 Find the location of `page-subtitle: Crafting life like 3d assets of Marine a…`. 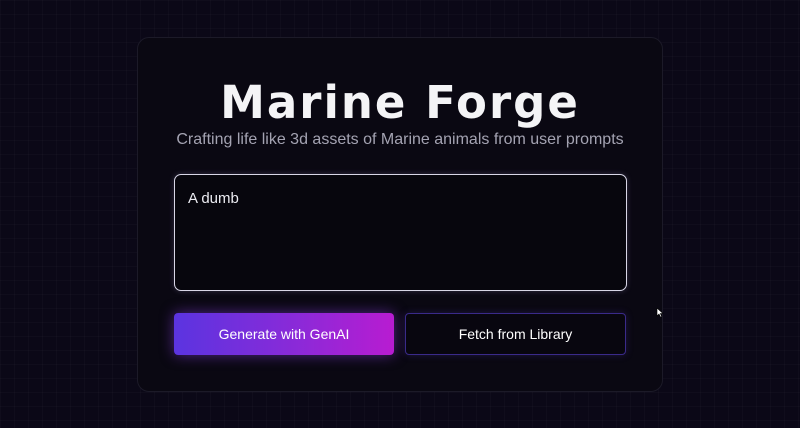

page-subtitle: Crafting life like 3d assets of Marine a… is located at coordinates (400, 139).